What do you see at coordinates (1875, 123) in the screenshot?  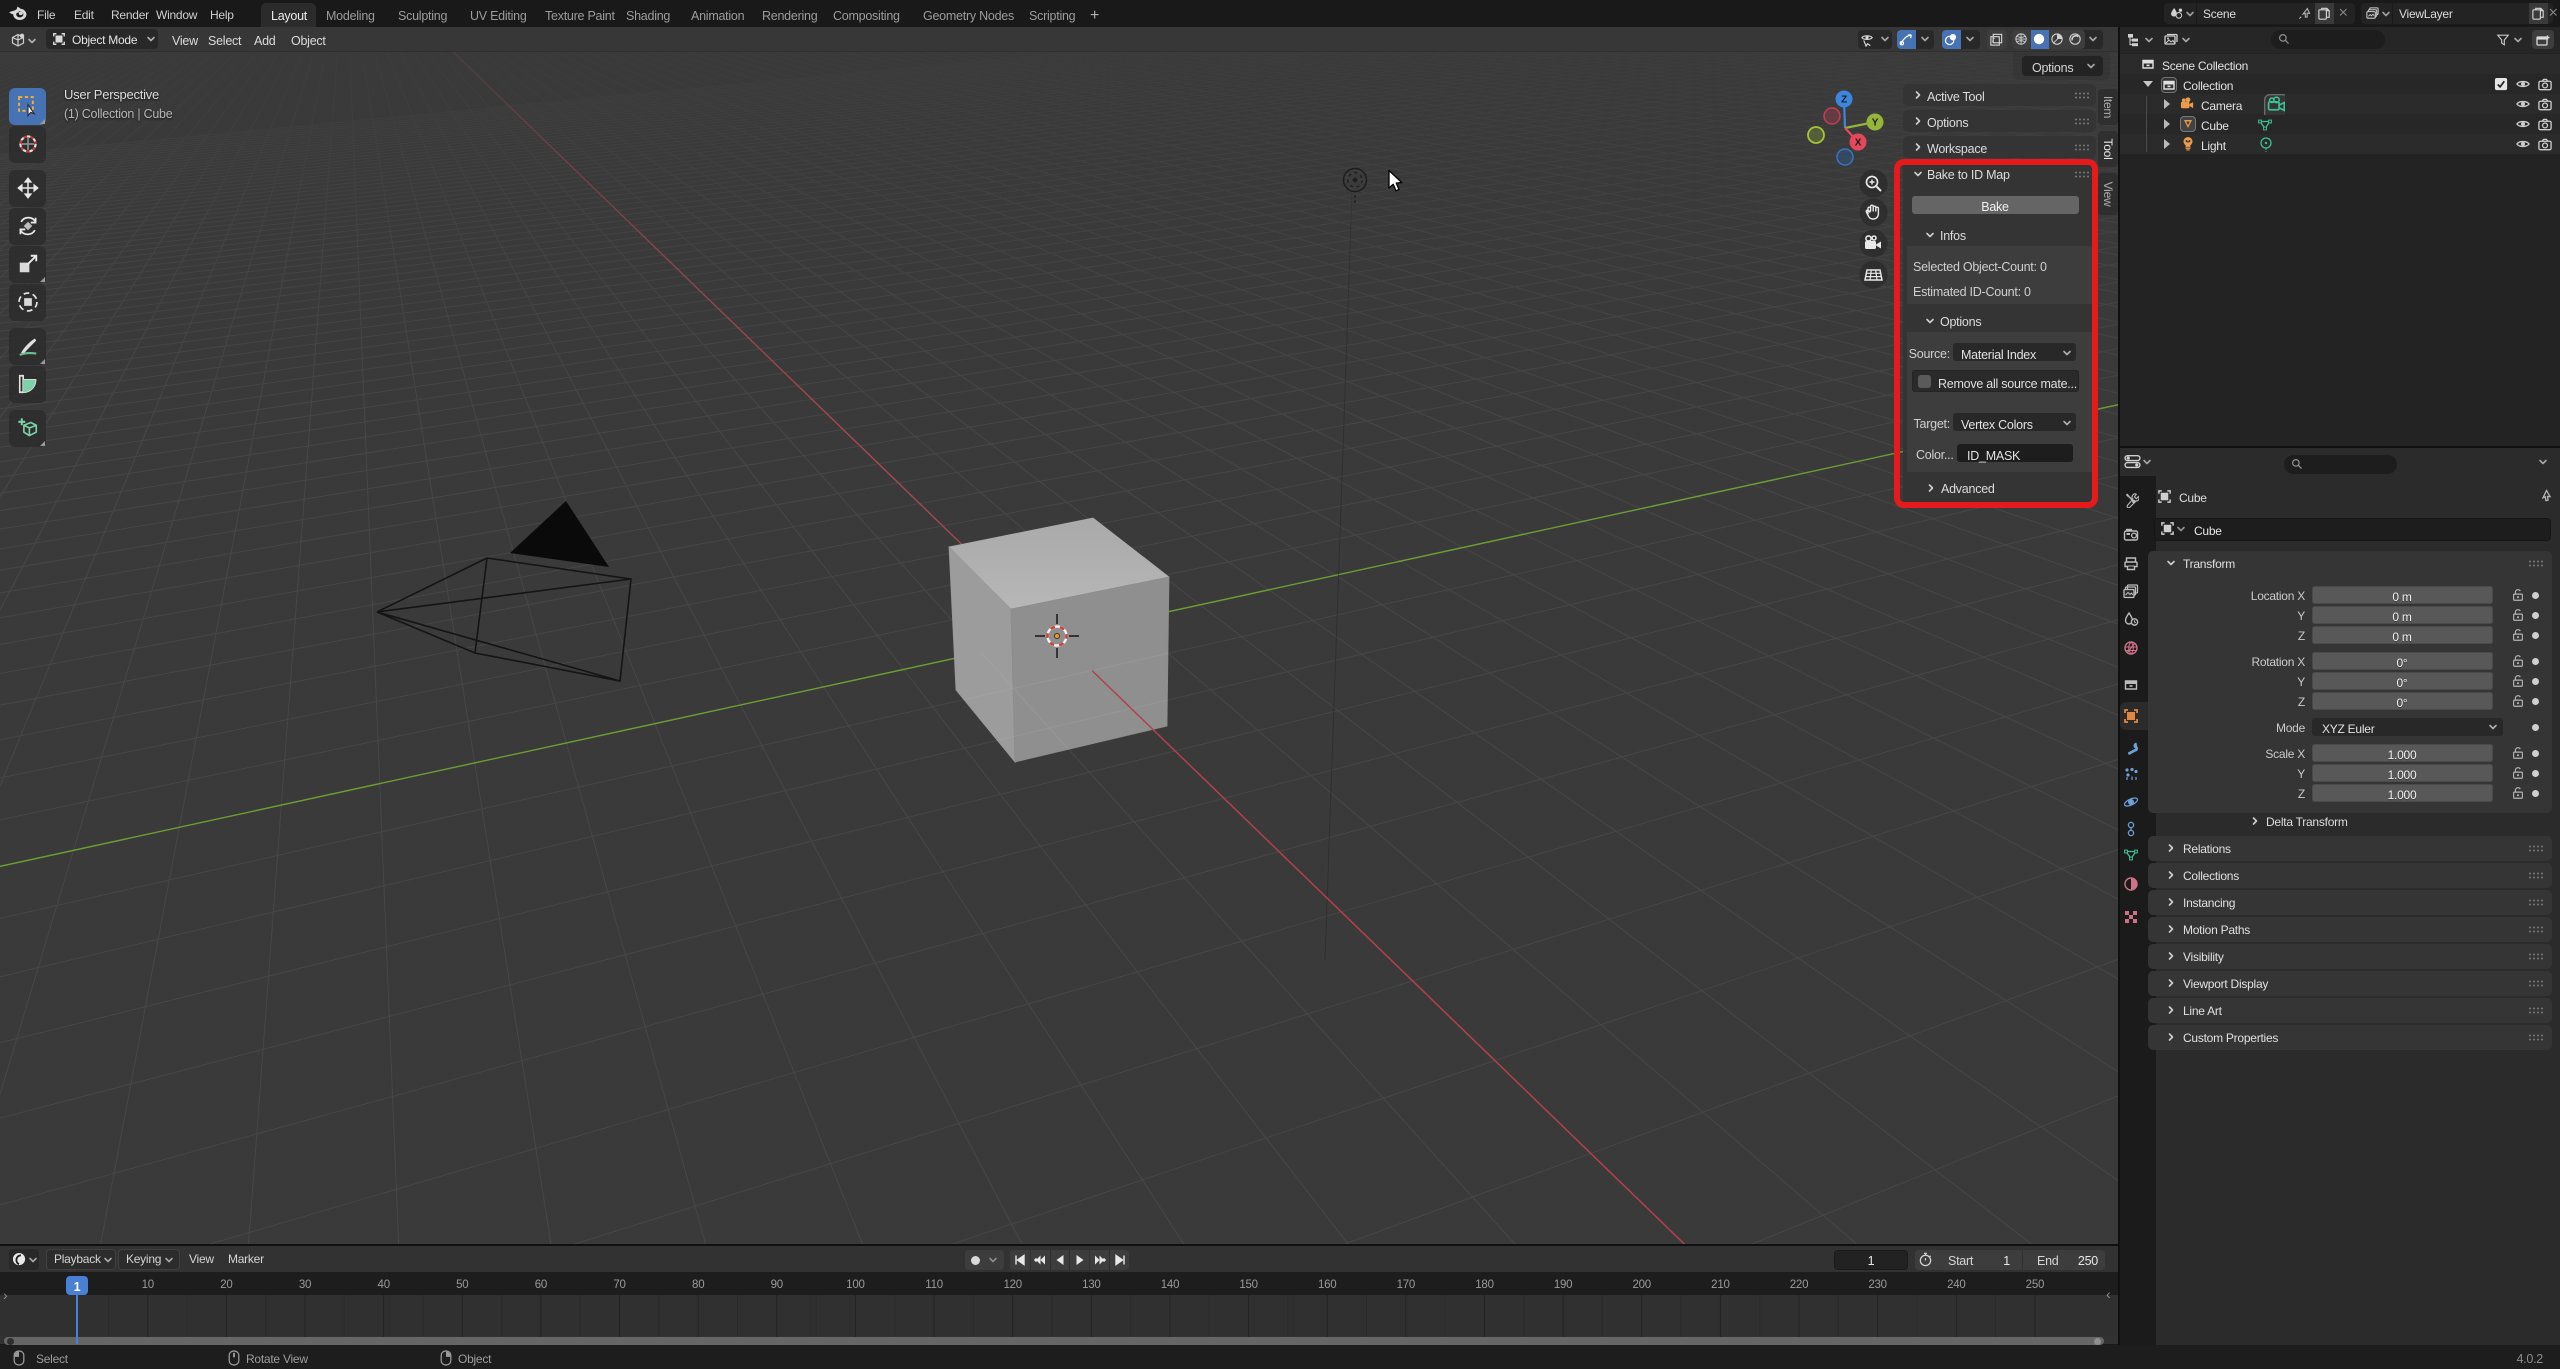 I see `svg-text: Y` at bounding box center [1875, 123].